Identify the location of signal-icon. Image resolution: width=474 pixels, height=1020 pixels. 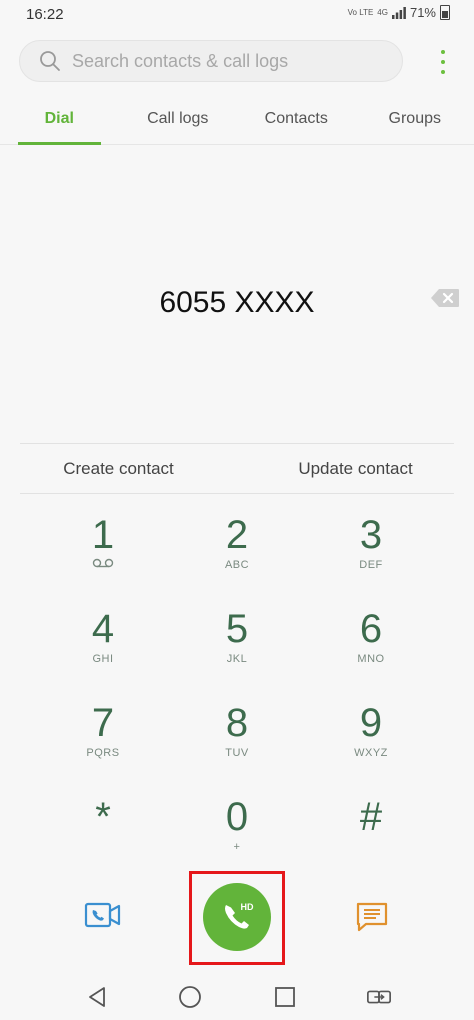
(398, 12).